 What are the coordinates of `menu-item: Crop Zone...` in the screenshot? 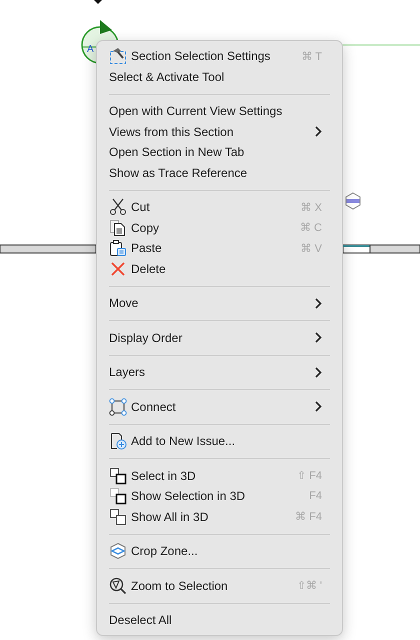 It's located at (219, 551).